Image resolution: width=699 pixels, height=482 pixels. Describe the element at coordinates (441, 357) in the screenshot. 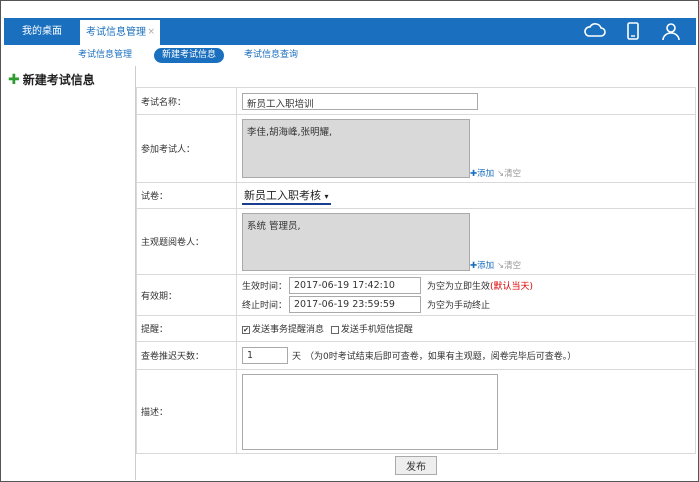

I see `delay-hint: （为0时考试结束后即可查卷，如果有主观题，阅卷完毕后可查卷。）` at that location.